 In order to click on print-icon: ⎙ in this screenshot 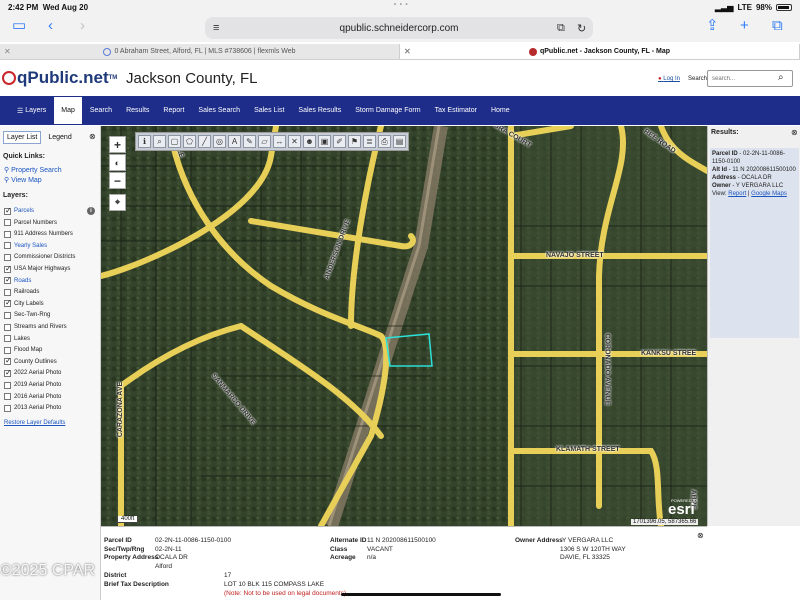, I will do `click(384, 141)`.